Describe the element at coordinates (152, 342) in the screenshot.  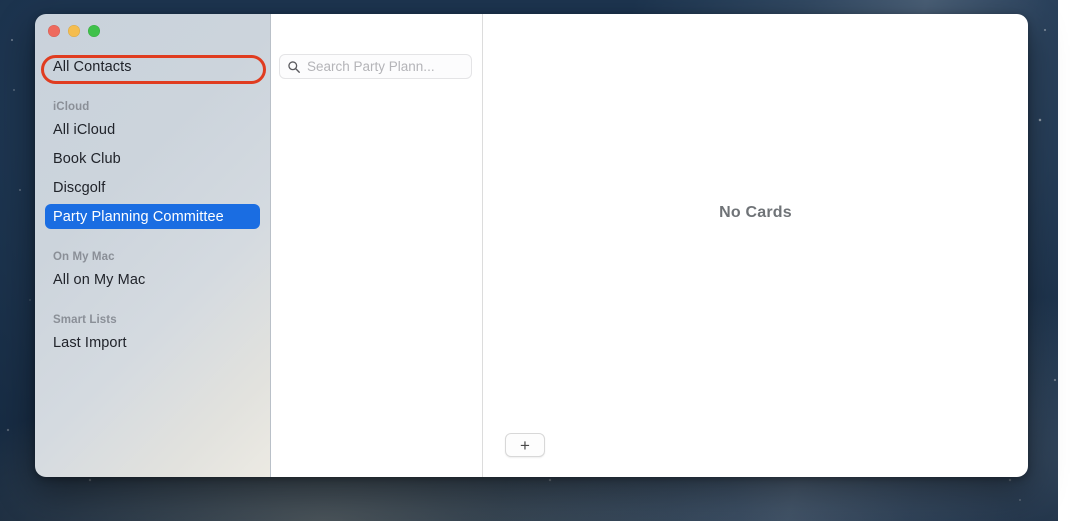
I see `sidebar-item-last-import: Last Import` at that location.